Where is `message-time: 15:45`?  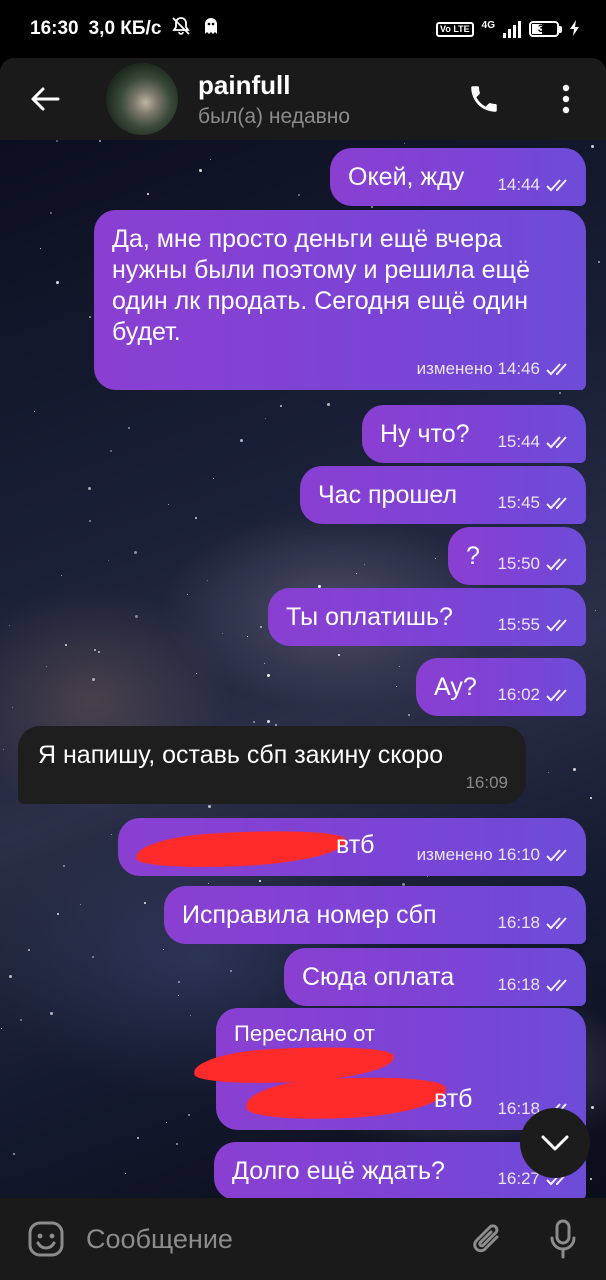 message-time: 15:45 is located at coordinates (518, 502).